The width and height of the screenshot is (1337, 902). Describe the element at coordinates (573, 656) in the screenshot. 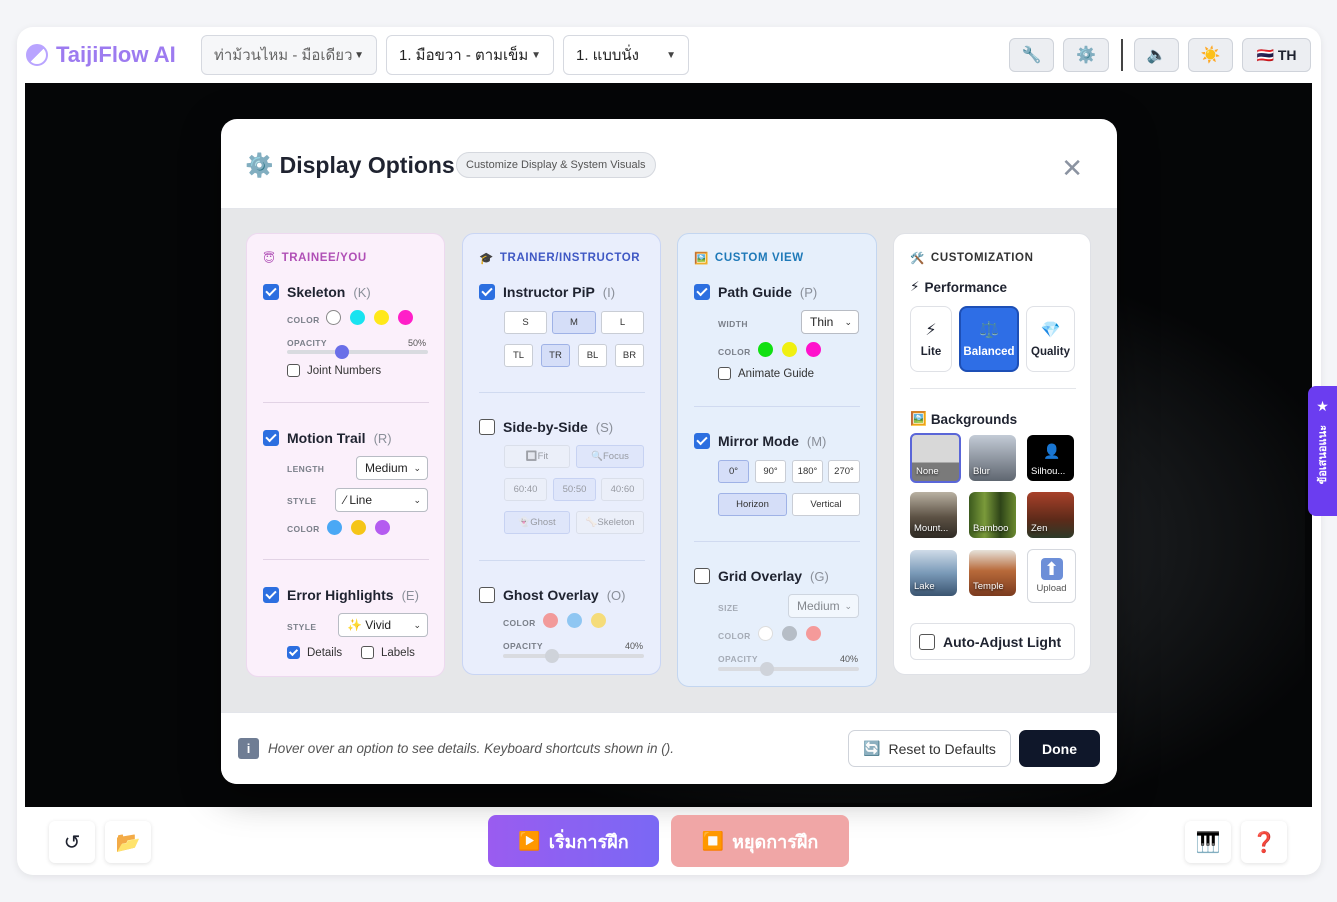

I see `ghost-opacity-slider` at that location.